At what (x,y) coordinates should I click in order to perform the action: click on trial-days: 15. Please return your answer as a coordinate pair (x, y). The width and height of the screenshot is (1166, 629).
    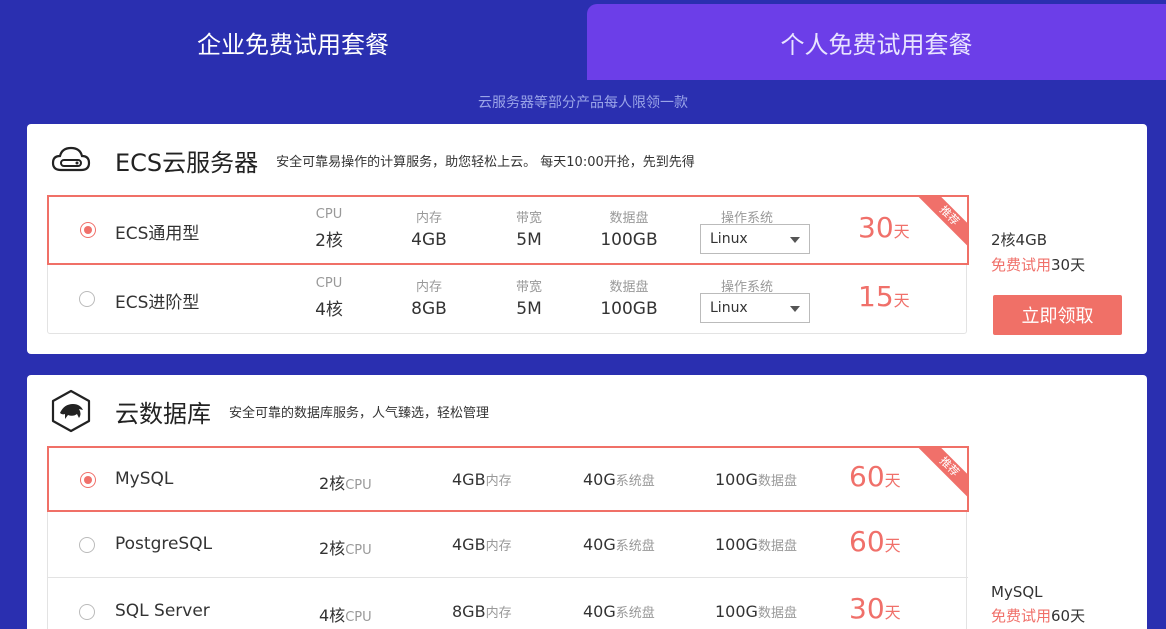
    Looking at the image, I should click on (876, 296).